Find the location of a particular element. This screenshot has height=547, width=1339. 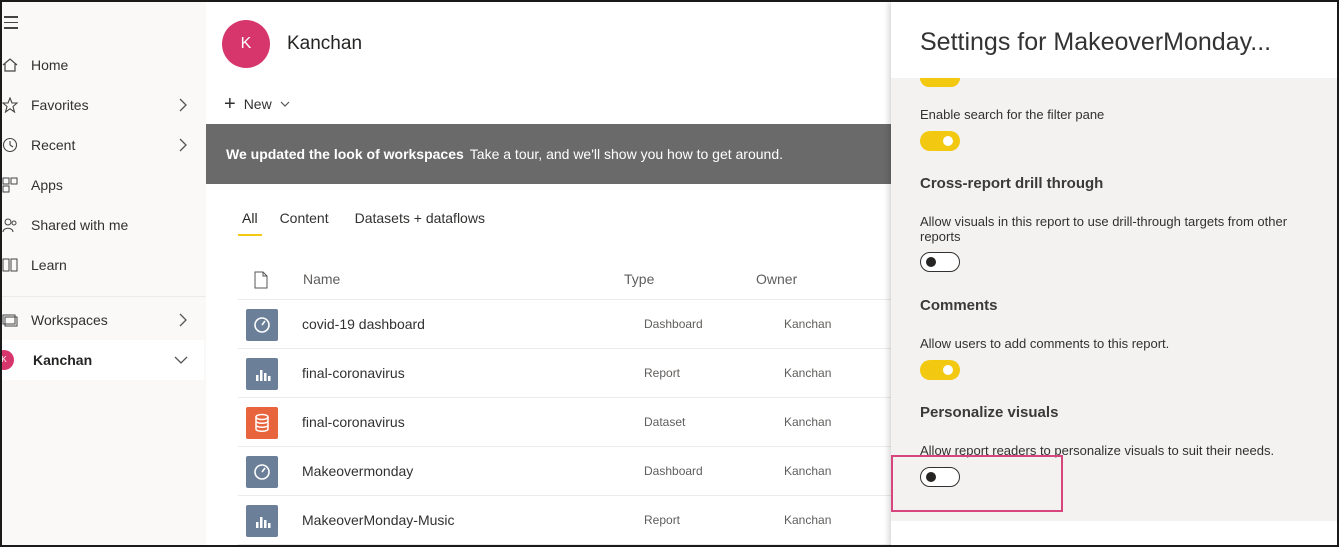

filter-search-description: Enable search for the filter pane is located at coordinates (1012, 114).